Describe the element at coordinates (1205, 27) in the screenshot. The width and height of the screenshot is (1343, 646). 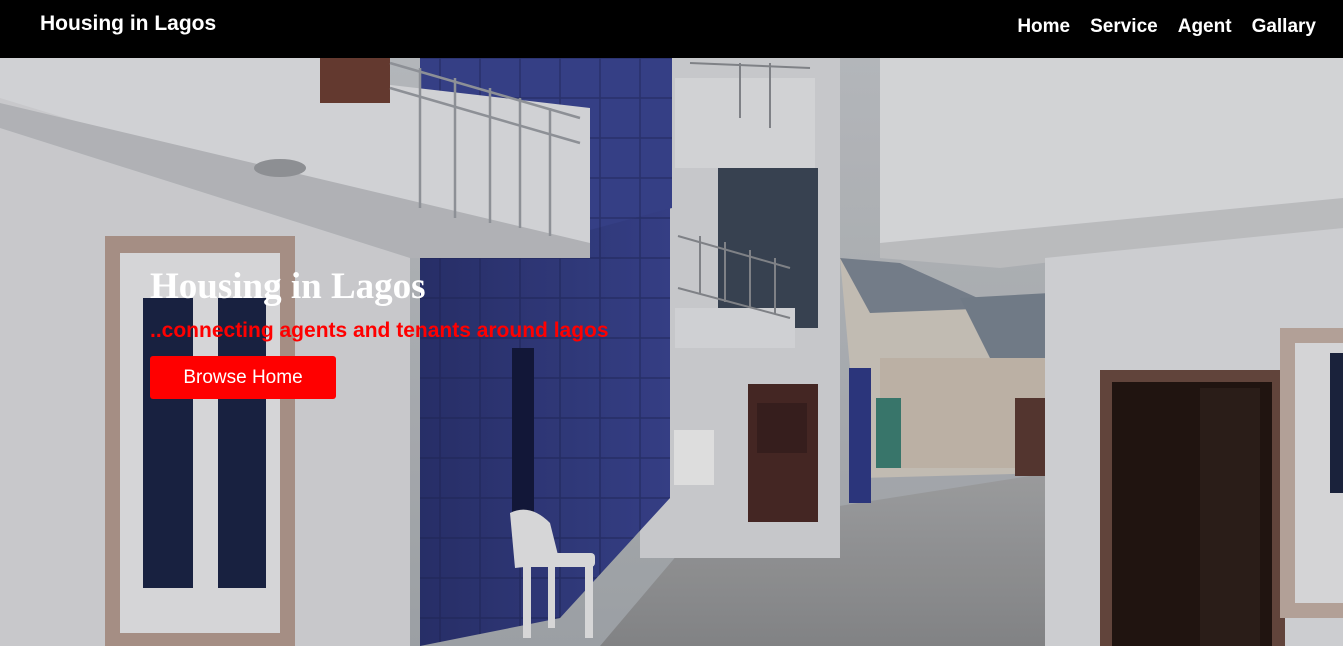
I see `nav-agent-link: Agent` at that location.